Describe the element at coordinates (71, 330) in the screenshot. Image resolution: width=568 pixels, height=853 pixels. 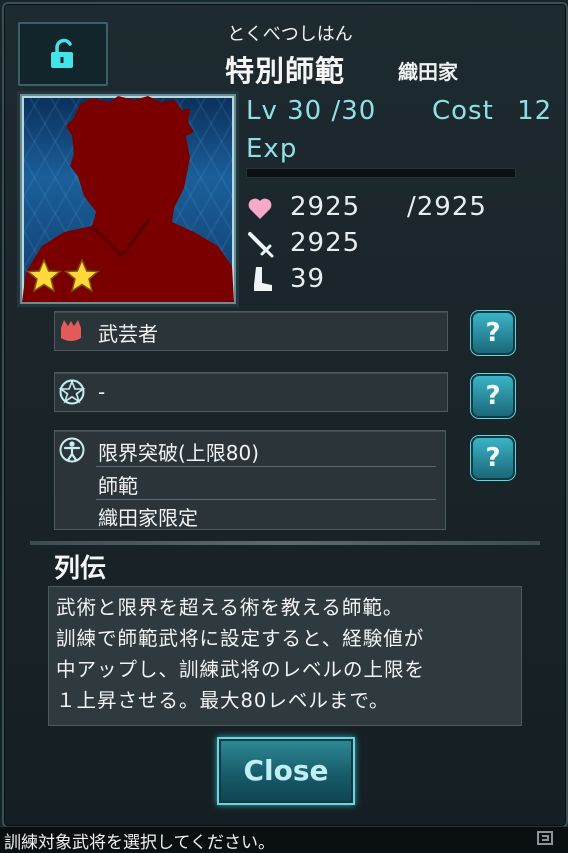
I see `red-helmet-icon` at that location.